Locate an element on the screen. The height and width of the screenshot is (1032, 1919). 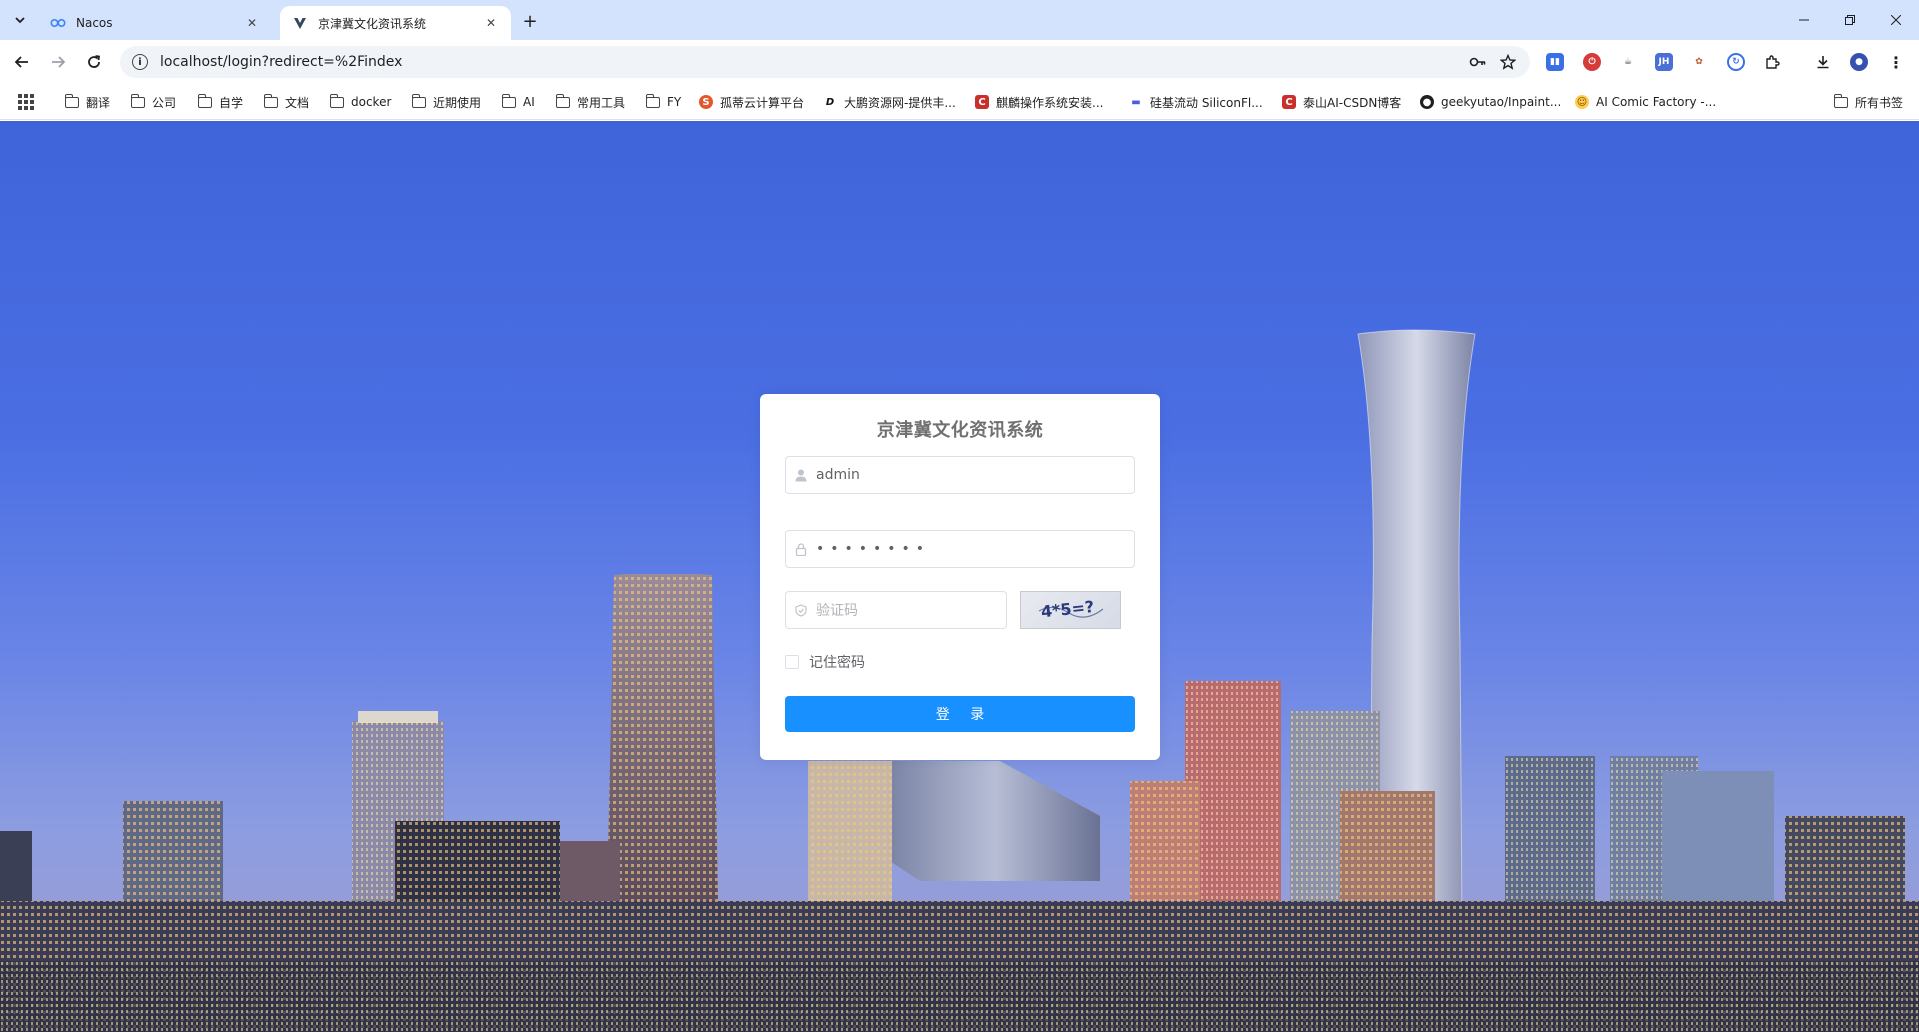
back-button is located at coordinates (22, 62).